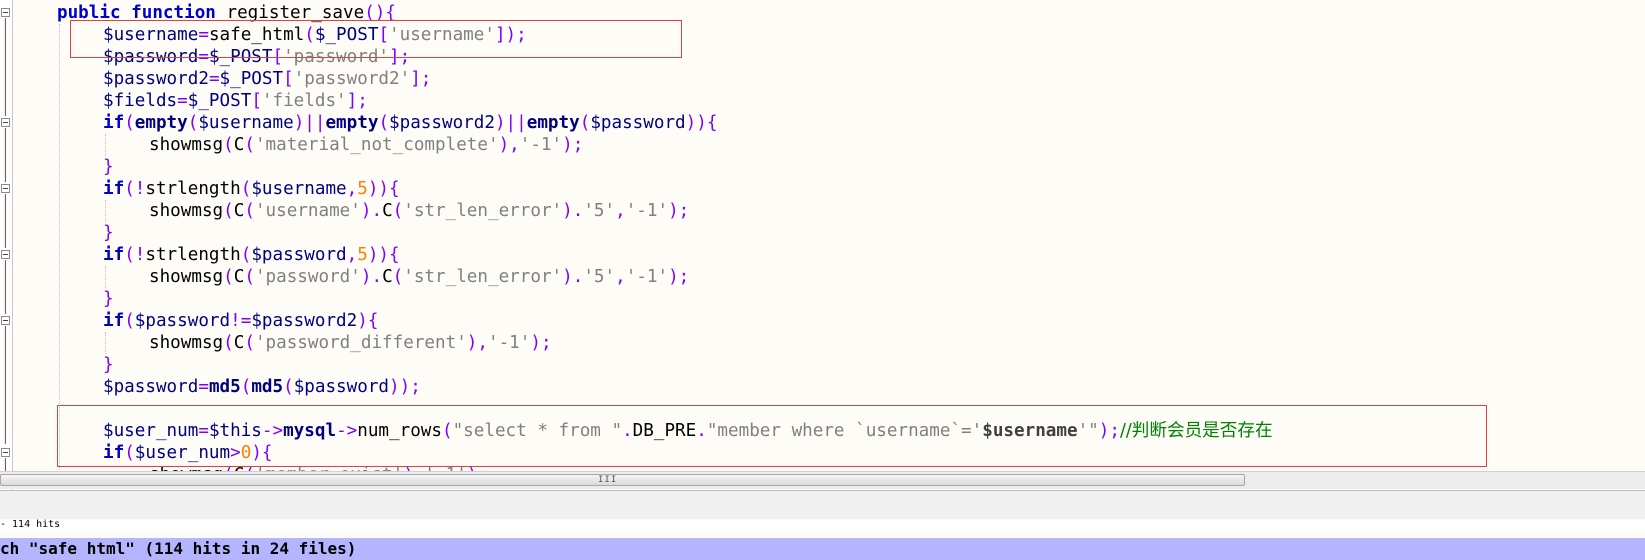 This screenshot has width=1645, height=560. What do you see at coordinates (350, 343) in the screenshot?
I see `code-line: showmsg(C('password_different'),'-1');` at bounding box center [350, 343].